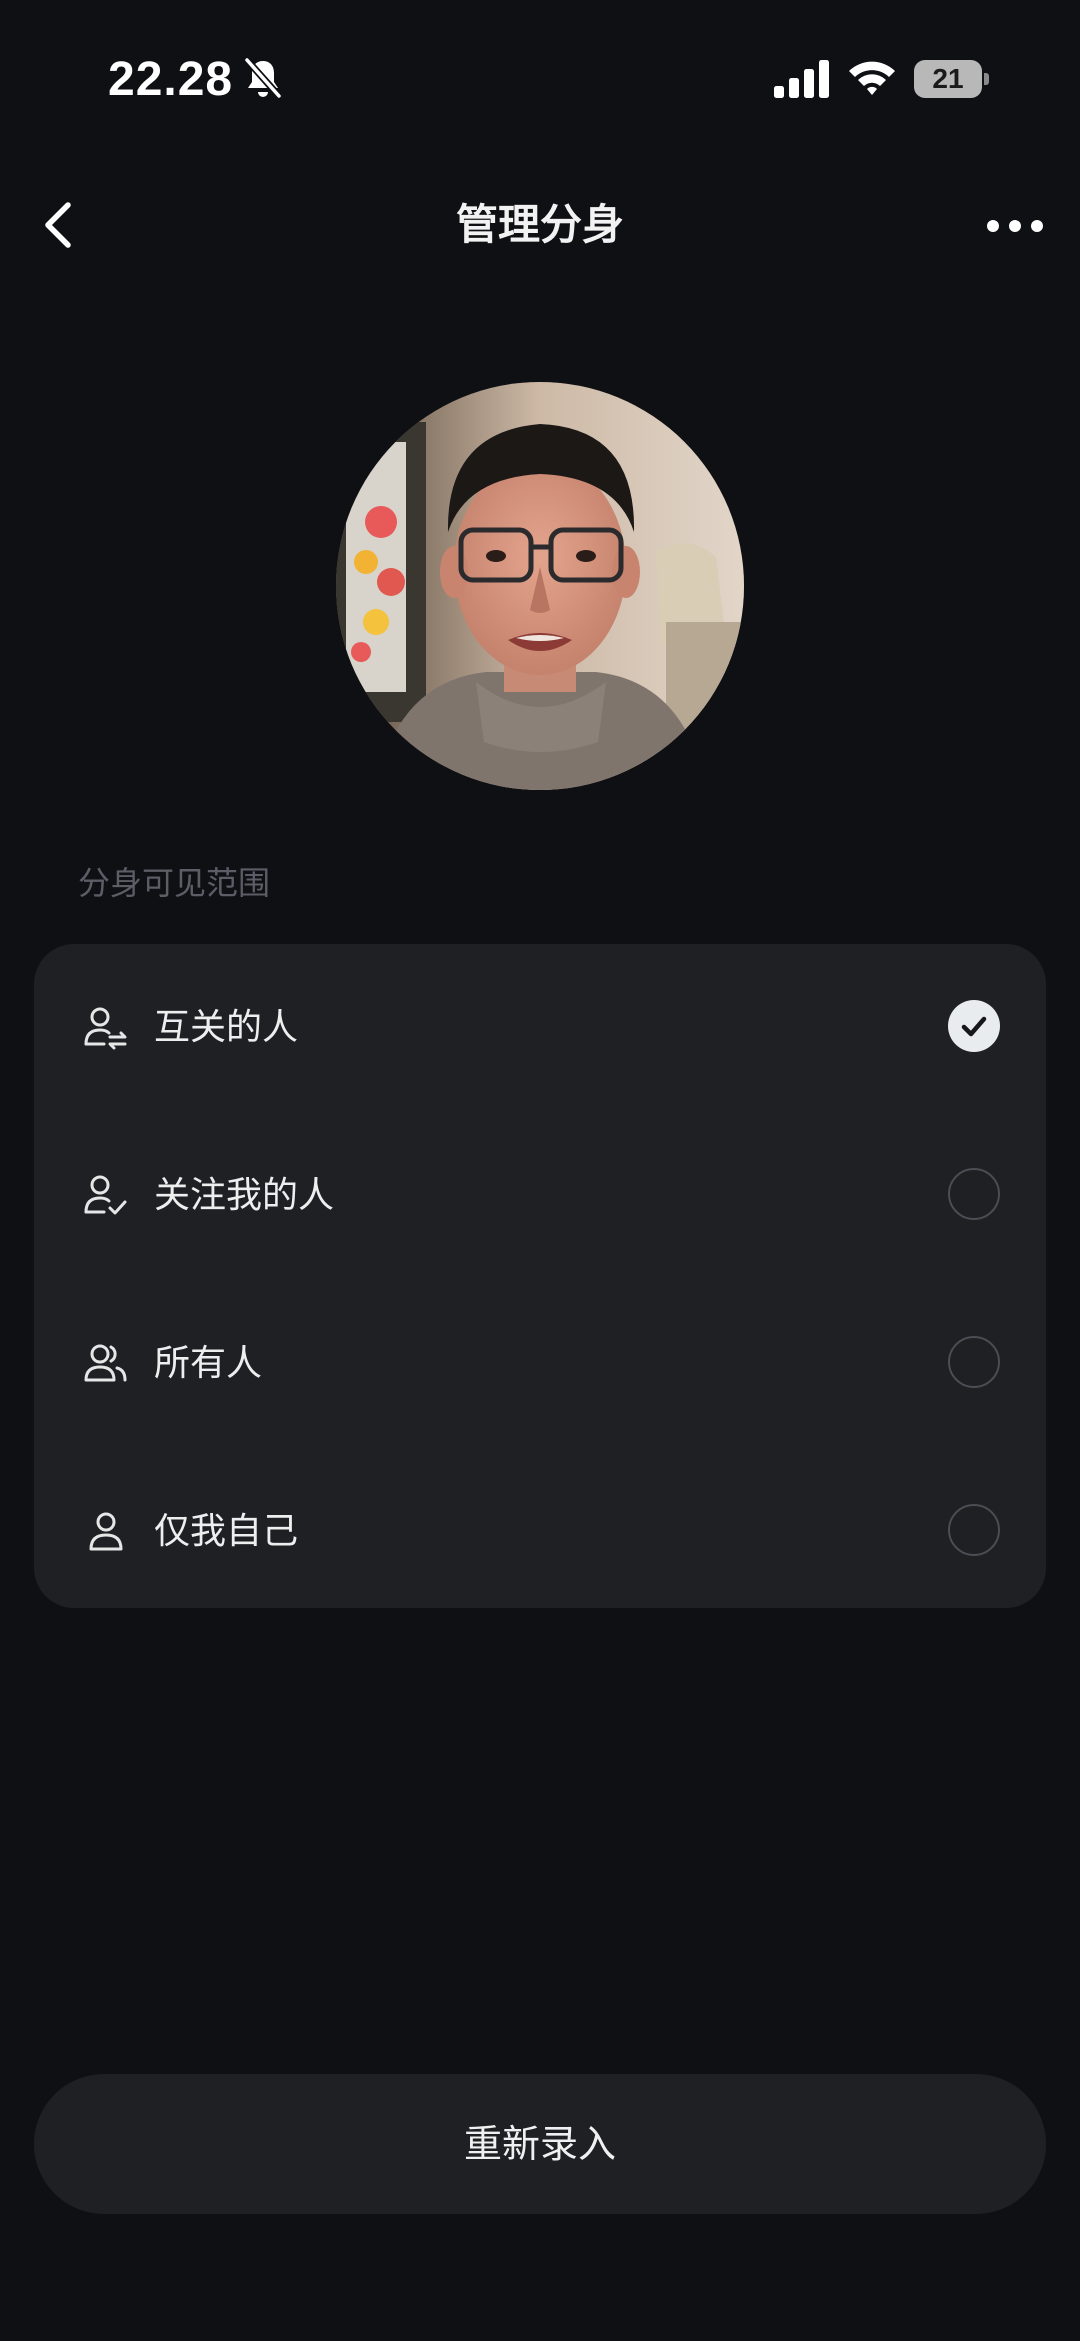  I want to click on checkmark-icon, so click(974, 1026).